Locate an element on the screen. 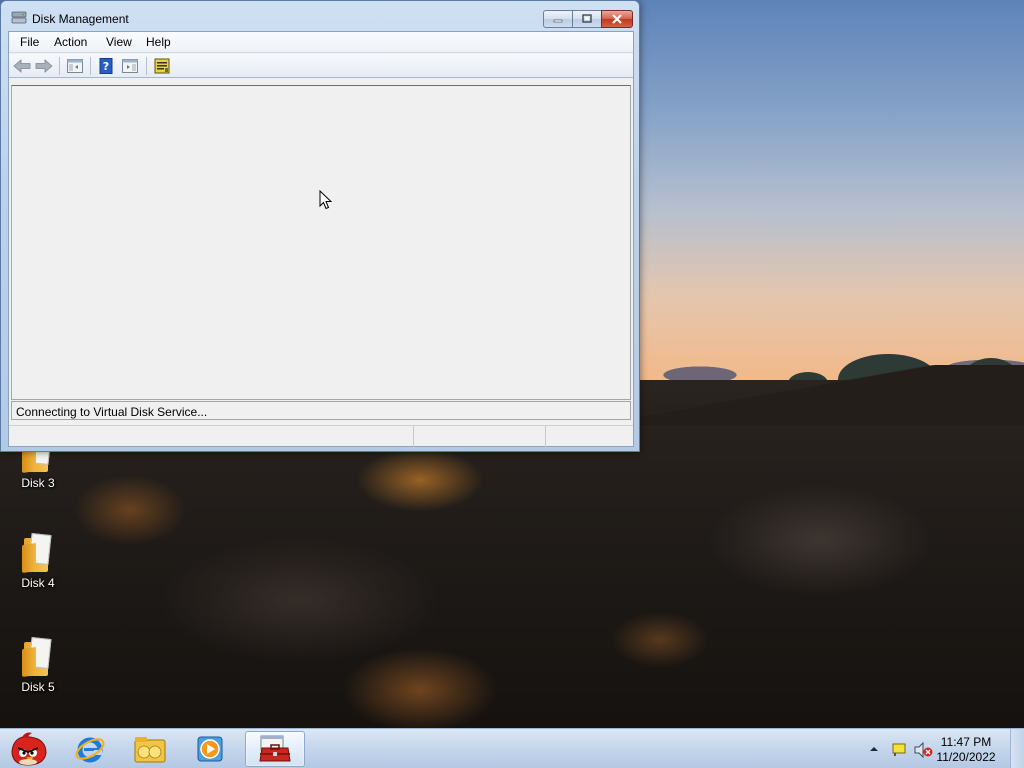 The height and width of the screenshot is (768, 1024). forward-arrow-icon is located at coordinates (44, 66).